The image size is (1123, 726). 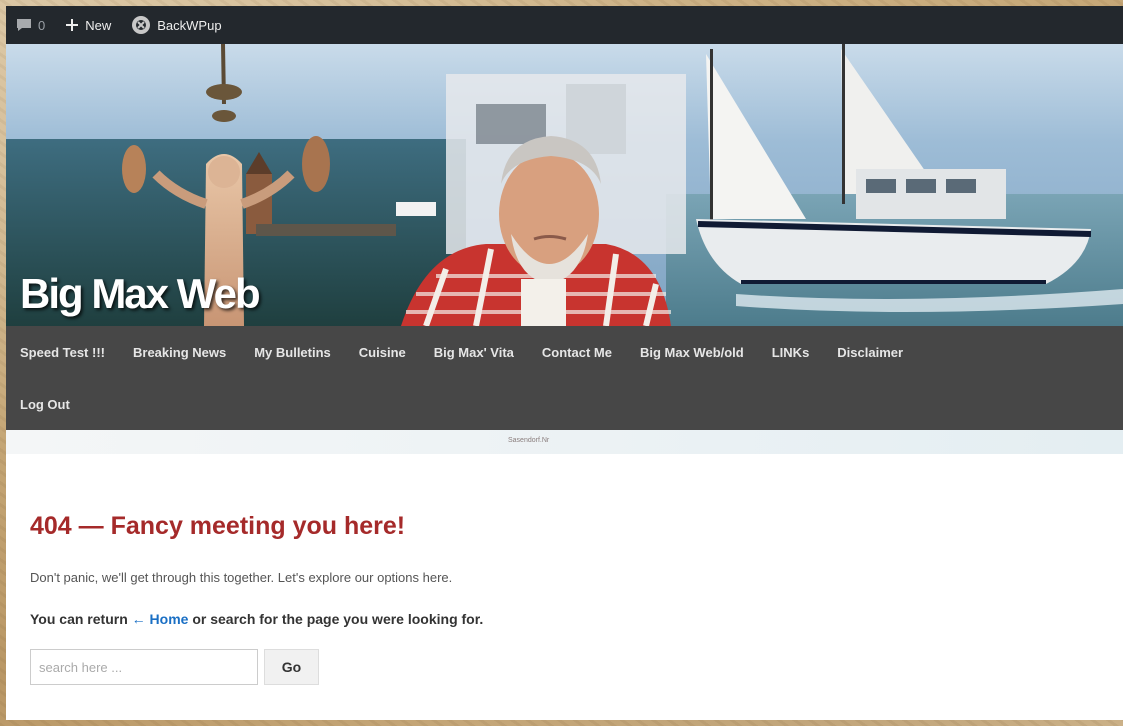 What do you see at coordinates (160, 619) in the screenshot?
I see `home-link: ← Home` at bounding box center [160, 619].